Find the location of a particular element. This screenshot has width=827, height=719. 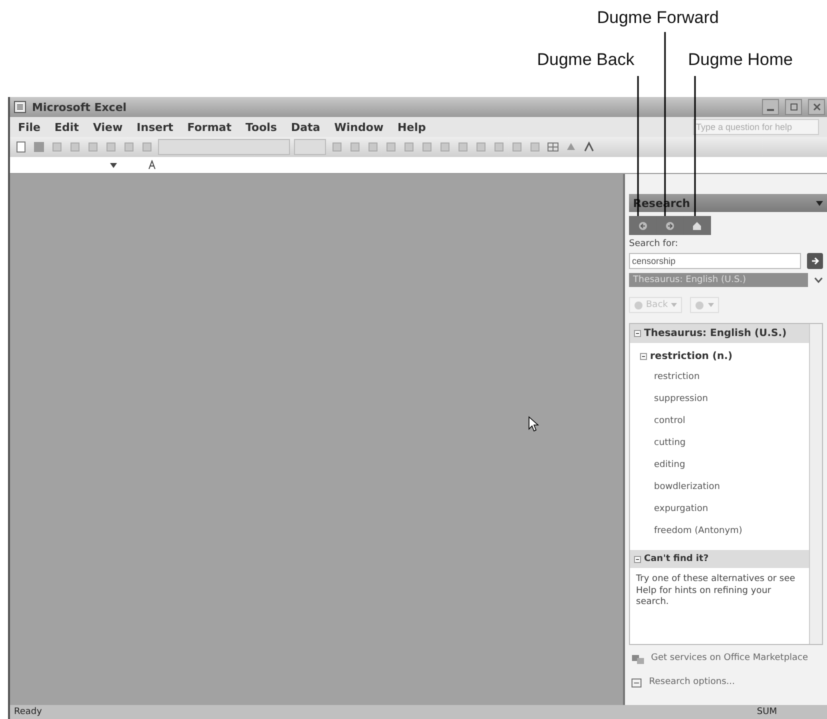

services-icon is located at coordinates (638, 659).